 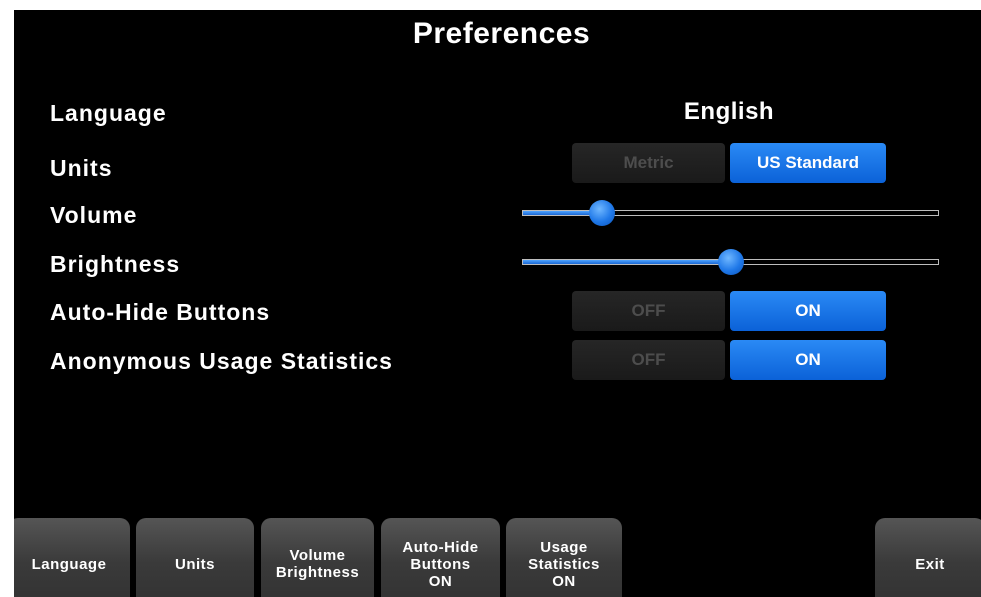 I want to click on softkey-usage-stats-line2: Statistics, so click(x=564, y=564).